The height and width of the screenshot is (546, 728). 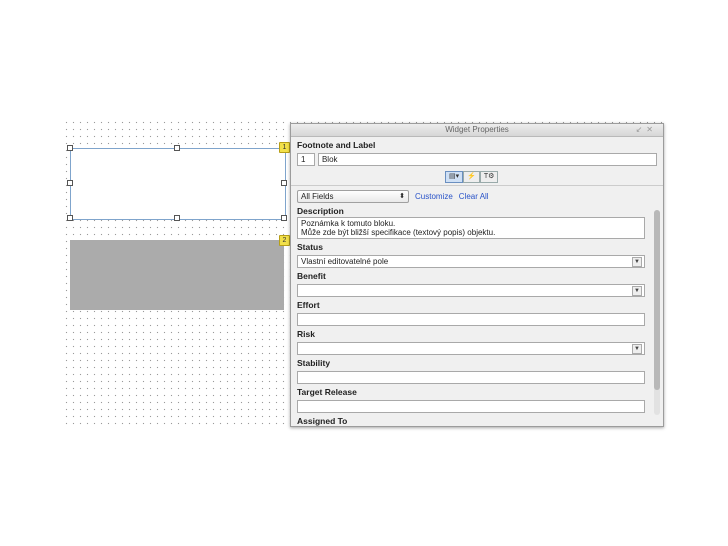 What do you see at coordinates (70, 148) in the screenshot?
I see `resize-handle-top-left` at bounding box center [70, 148].